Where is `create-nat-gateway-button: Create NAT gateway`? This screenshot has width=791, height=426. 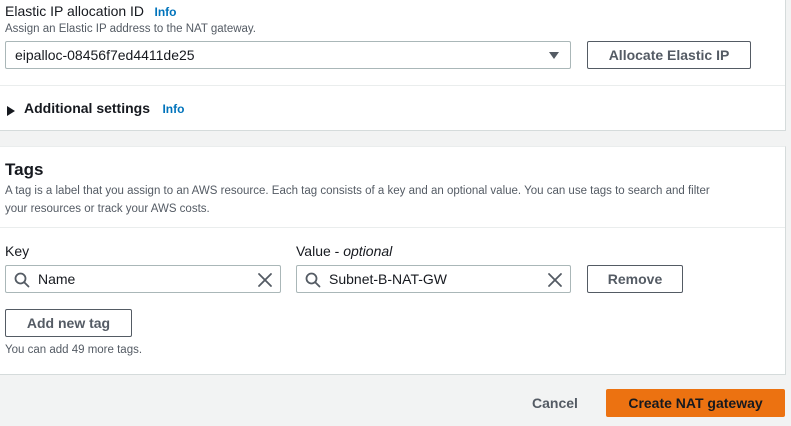 create-nat-gateway-button: Create NAT gateway is located at coordinates (695, 403).